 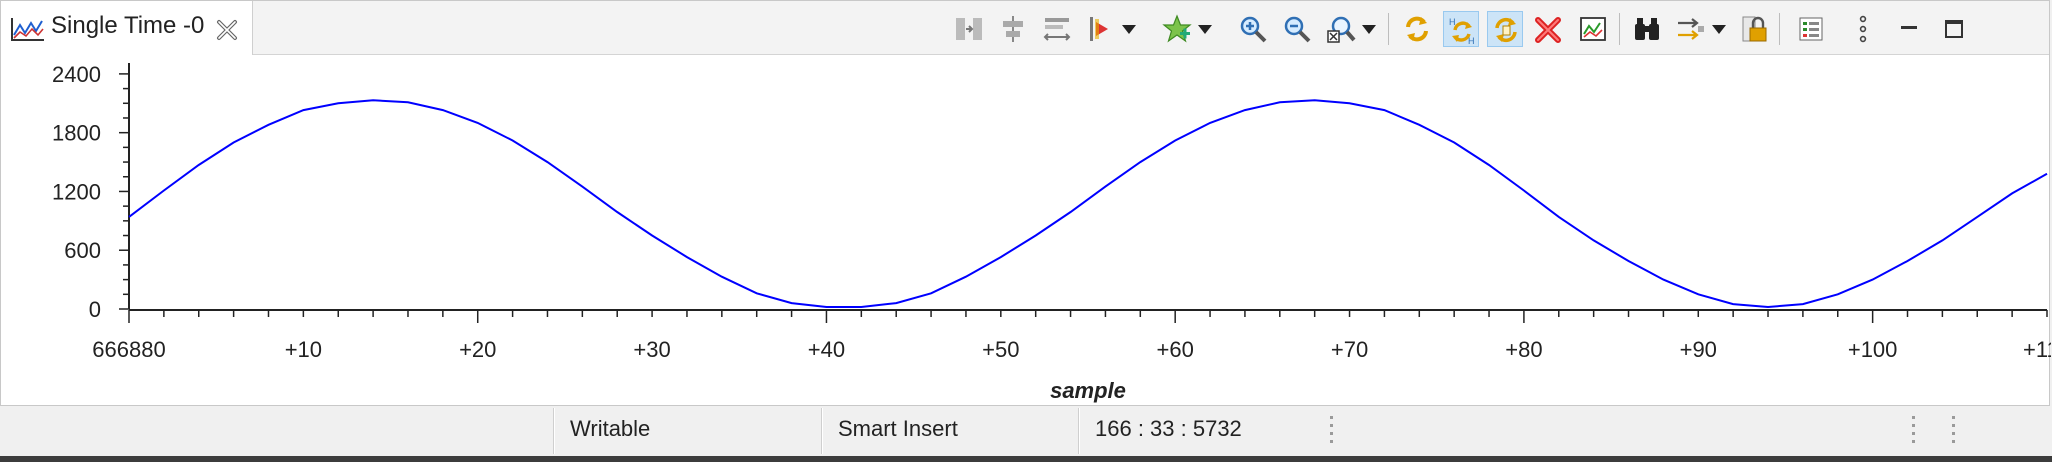 I want to click on remove-graph-icon, so click(x=1549, y=29).